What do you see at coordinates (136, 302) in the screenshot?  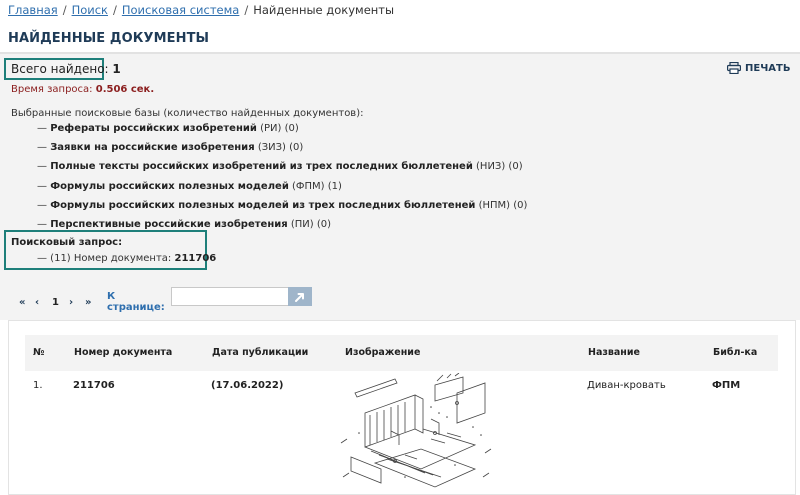 I see `to-page-label: К странице:` at bounding box center [136, 302].